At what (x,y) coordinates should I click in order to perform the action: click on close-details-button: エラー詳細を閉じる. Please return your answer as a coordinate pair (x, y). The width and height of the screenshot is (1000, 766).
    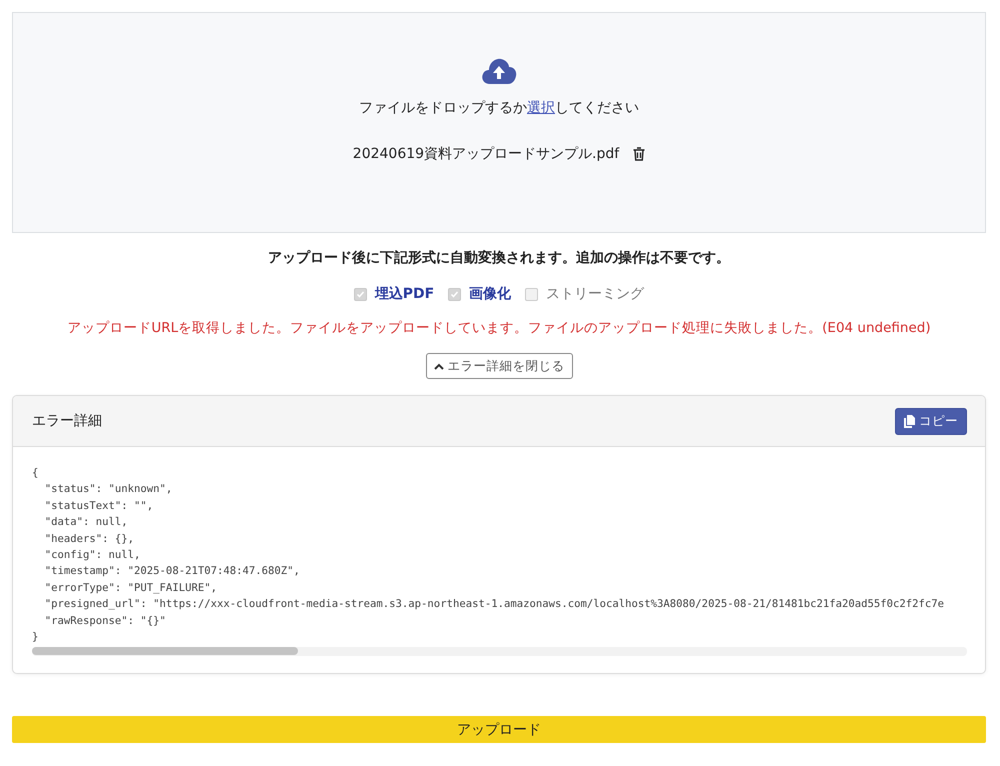
    Looking at the image, I should click on (499, 366).